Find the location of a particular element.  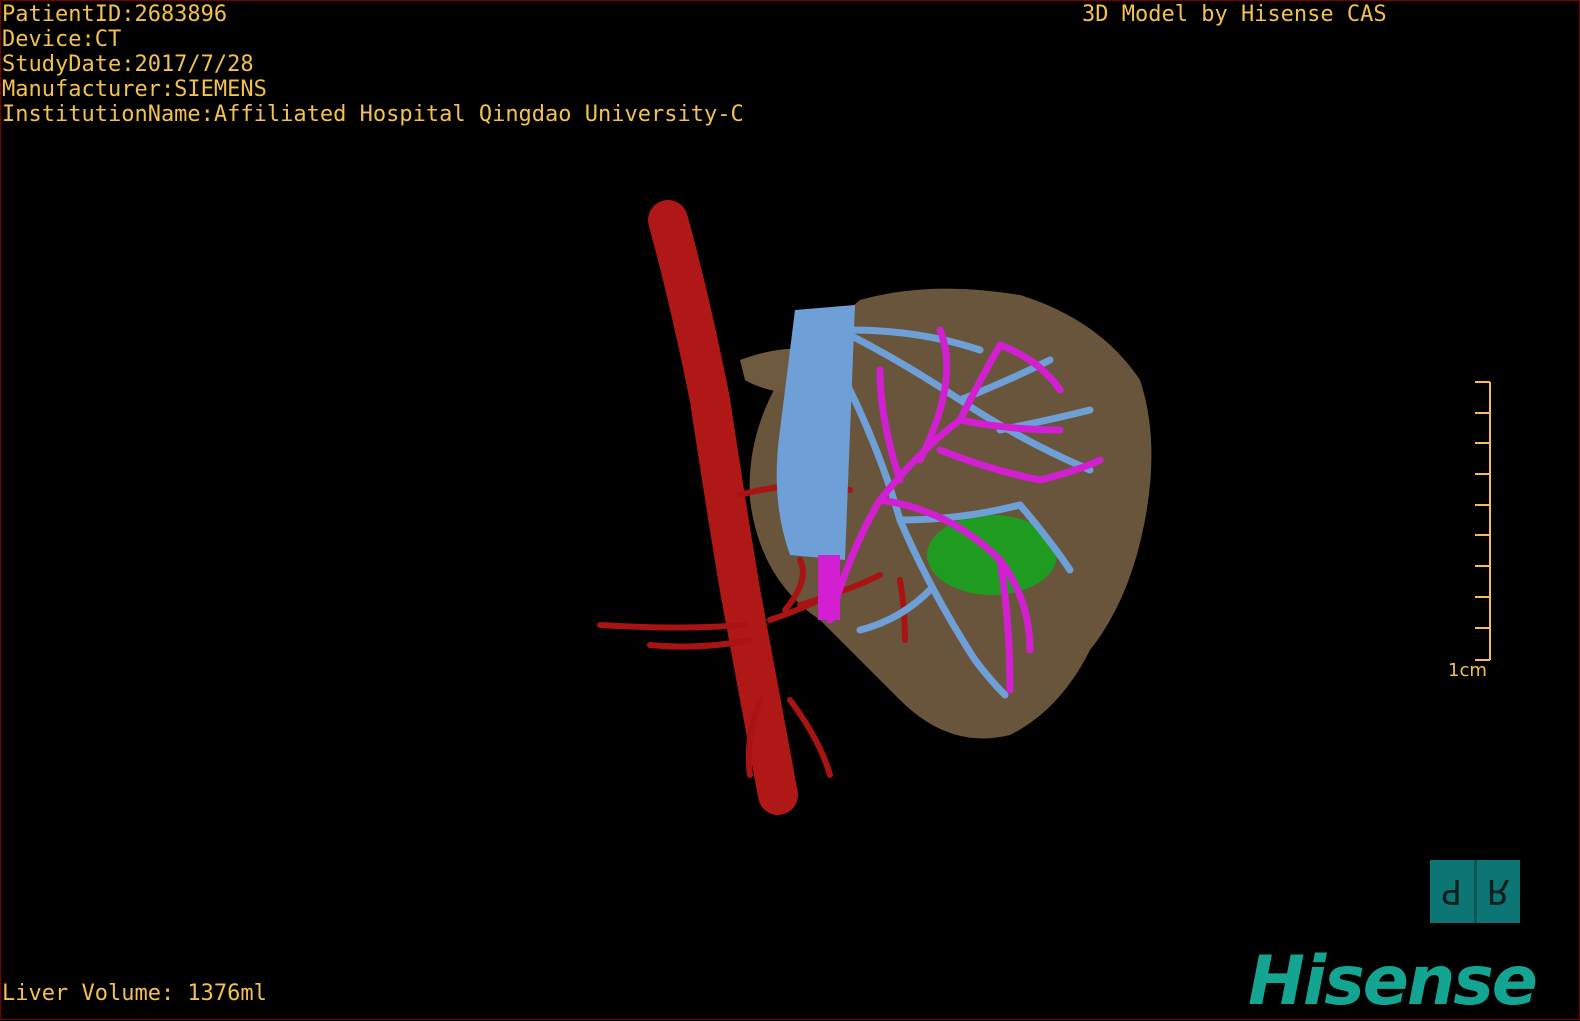

hisense-logo: Hisense is located at coordinates (1393, 981).